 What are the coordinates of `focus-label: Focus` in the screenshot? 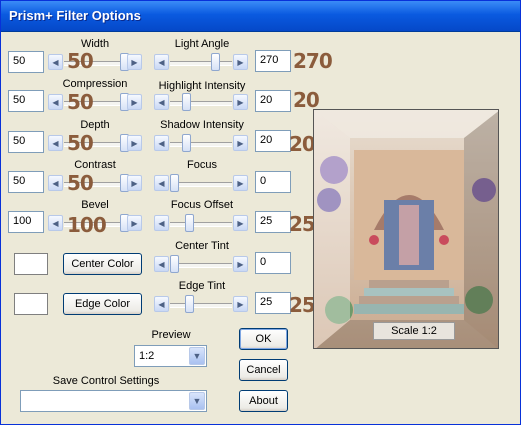 It's located at (202, 165).